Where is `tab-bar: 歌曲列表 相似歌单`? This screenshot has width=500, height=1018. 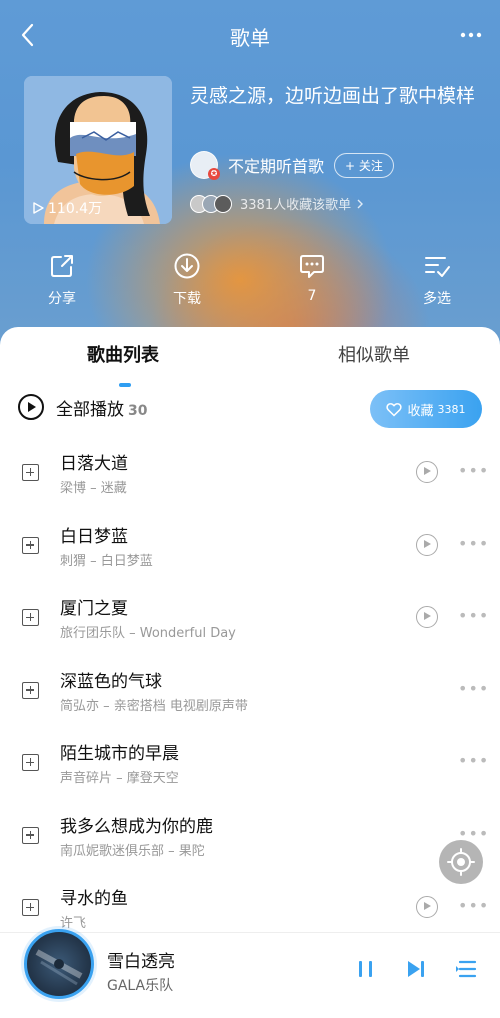
tab-bar: 歌曲列表 相似歌单 is located at coordinates (250, 364).